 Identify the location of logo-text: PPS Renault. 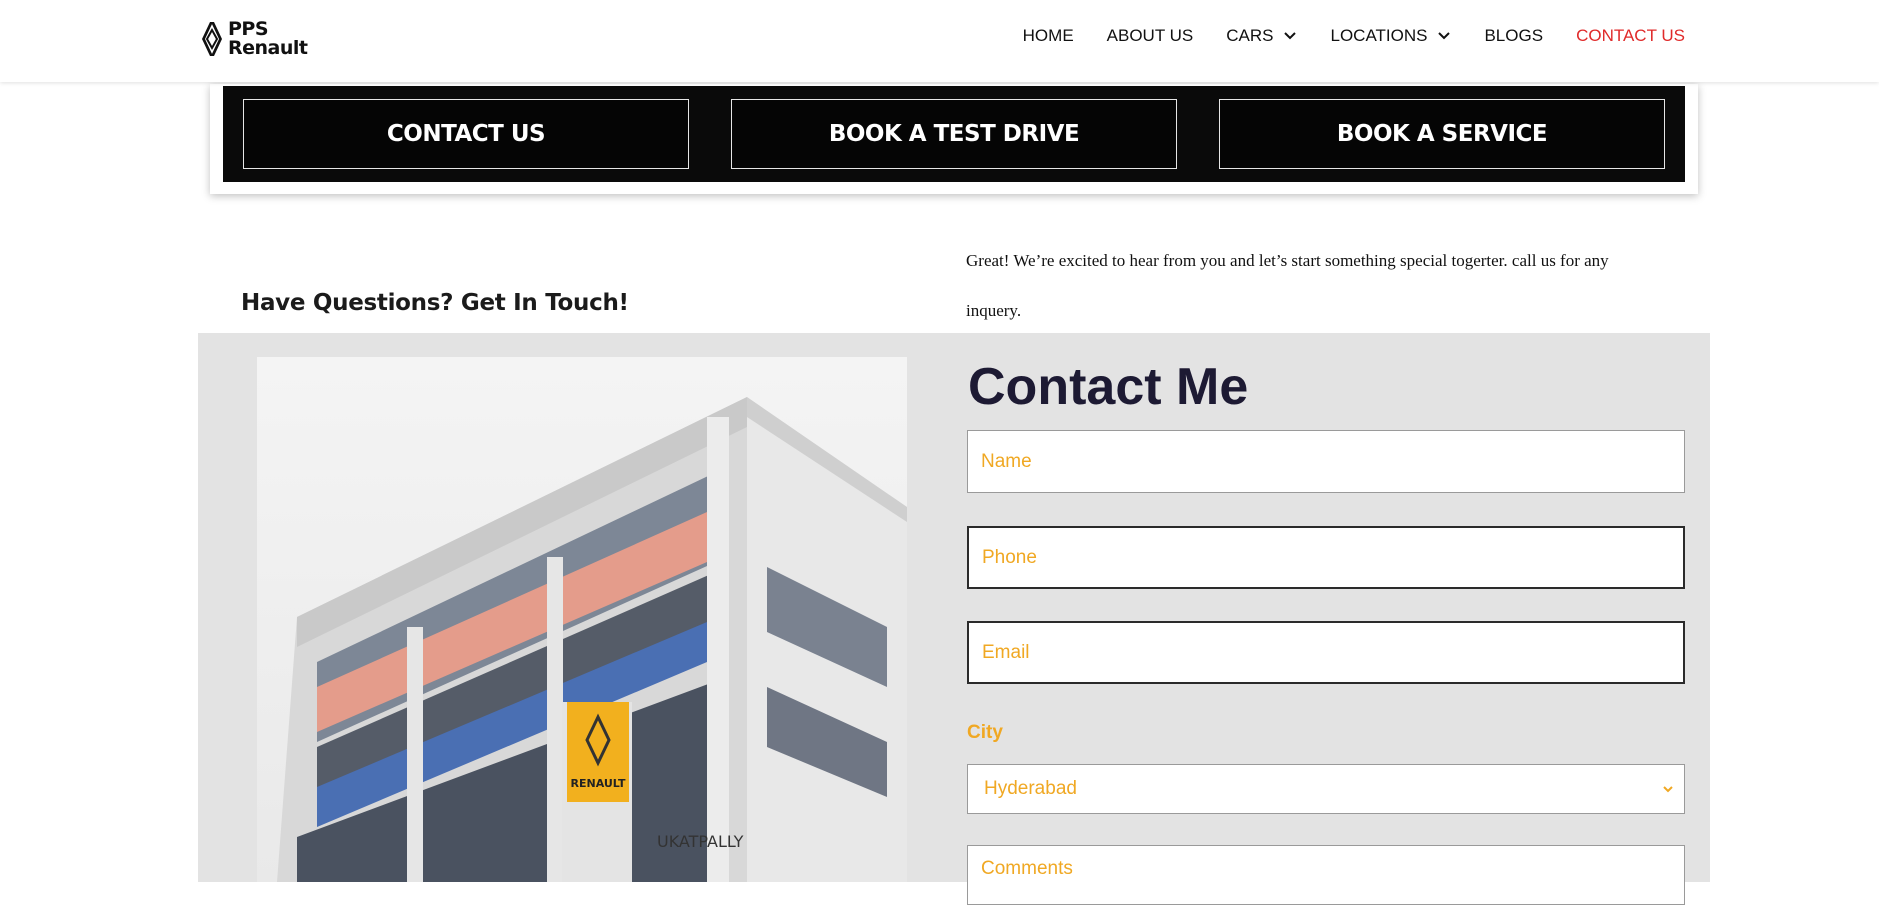
(268, 39).